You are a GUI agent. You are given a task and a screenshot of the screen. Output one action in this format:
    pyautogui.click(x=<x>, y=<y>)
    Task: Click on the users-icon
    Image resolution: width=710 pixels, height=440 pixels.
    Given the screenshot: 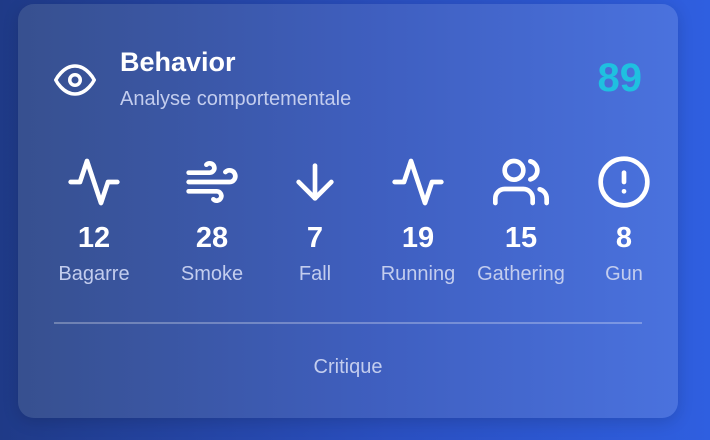 What is the action you would take?
    pyautogui.click(x=521, y=182)
    